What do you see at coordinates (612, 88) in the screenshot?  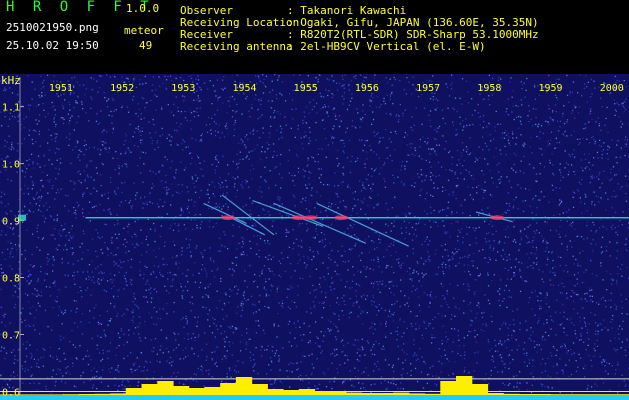 I see `x-tick-label: 2000` at bounding box center [612, 88].